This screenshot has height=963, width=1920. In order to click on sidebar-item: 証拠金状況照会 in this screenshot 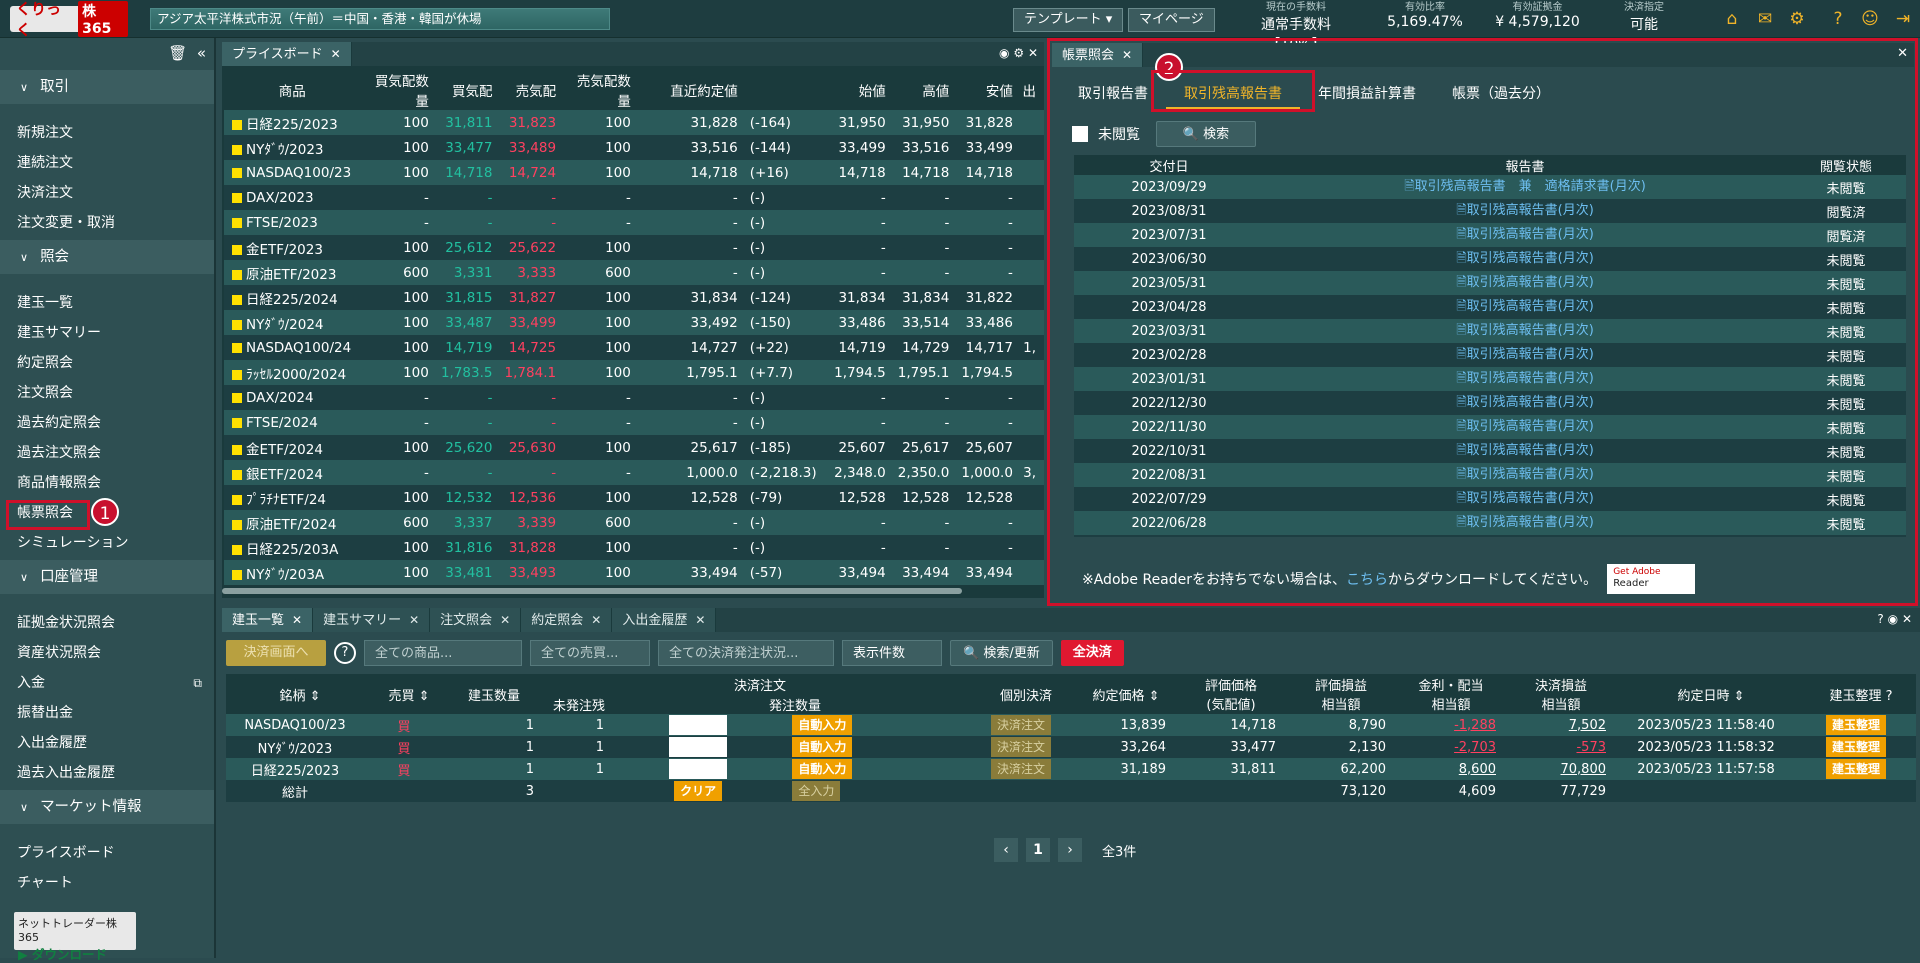, I will do `click(107, 623)`.